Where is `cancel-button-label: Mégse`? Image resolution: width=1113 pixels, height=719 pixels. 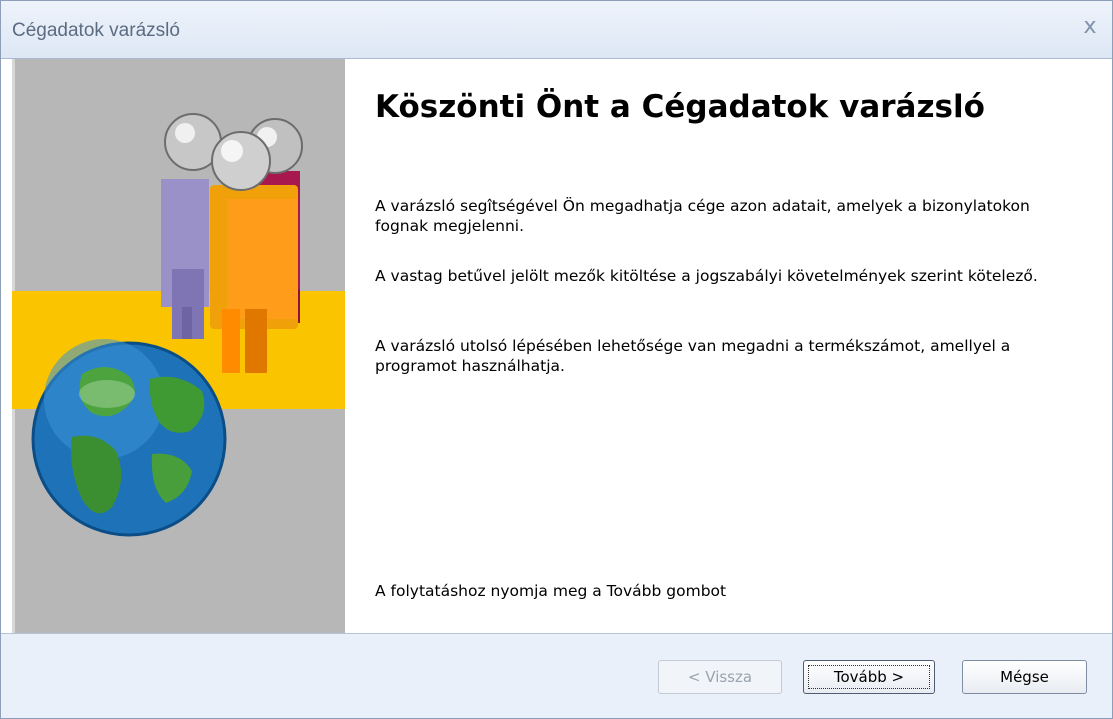 cancel-button-label: Mégse is located at coordinates (1024, 677).